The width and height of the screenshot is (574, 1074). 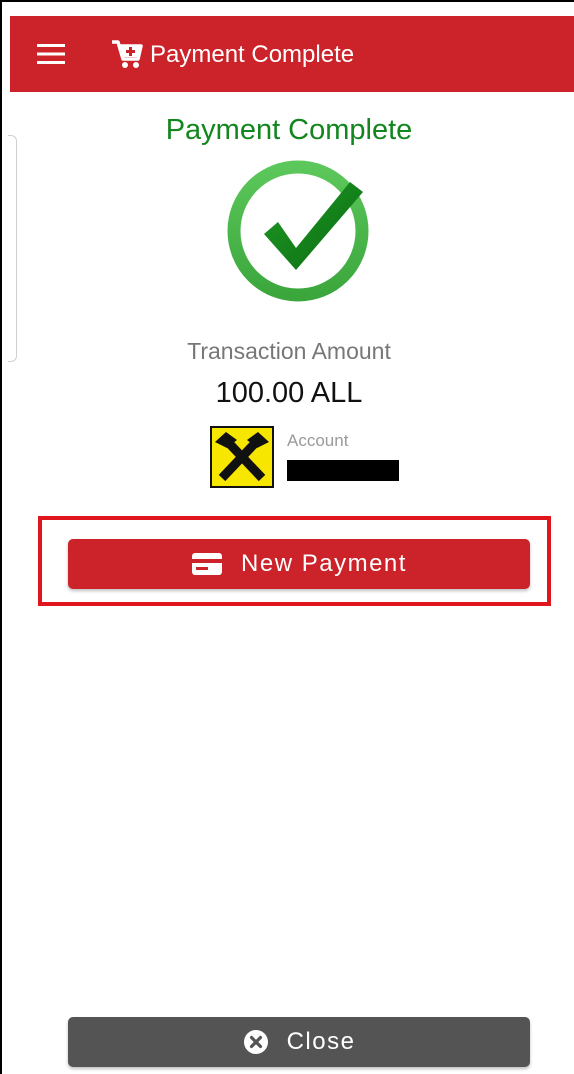 What do you see at coordinates (242, 457) in the screenshot?
I see `bank-logo-icon` at bounding box center [242, 457].